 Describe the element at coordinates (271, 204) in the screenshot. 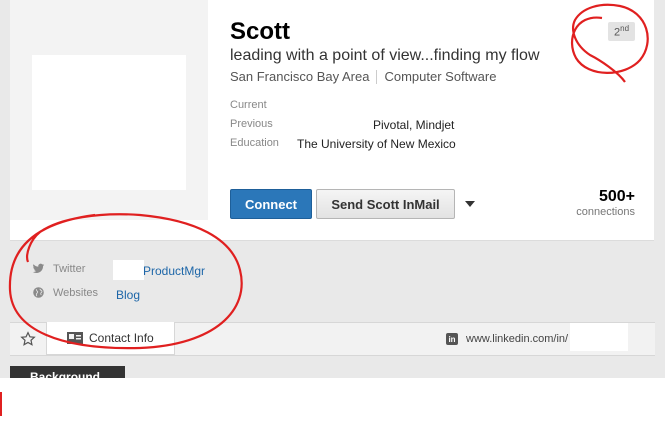

I see `connect-button: Connect` at that location.